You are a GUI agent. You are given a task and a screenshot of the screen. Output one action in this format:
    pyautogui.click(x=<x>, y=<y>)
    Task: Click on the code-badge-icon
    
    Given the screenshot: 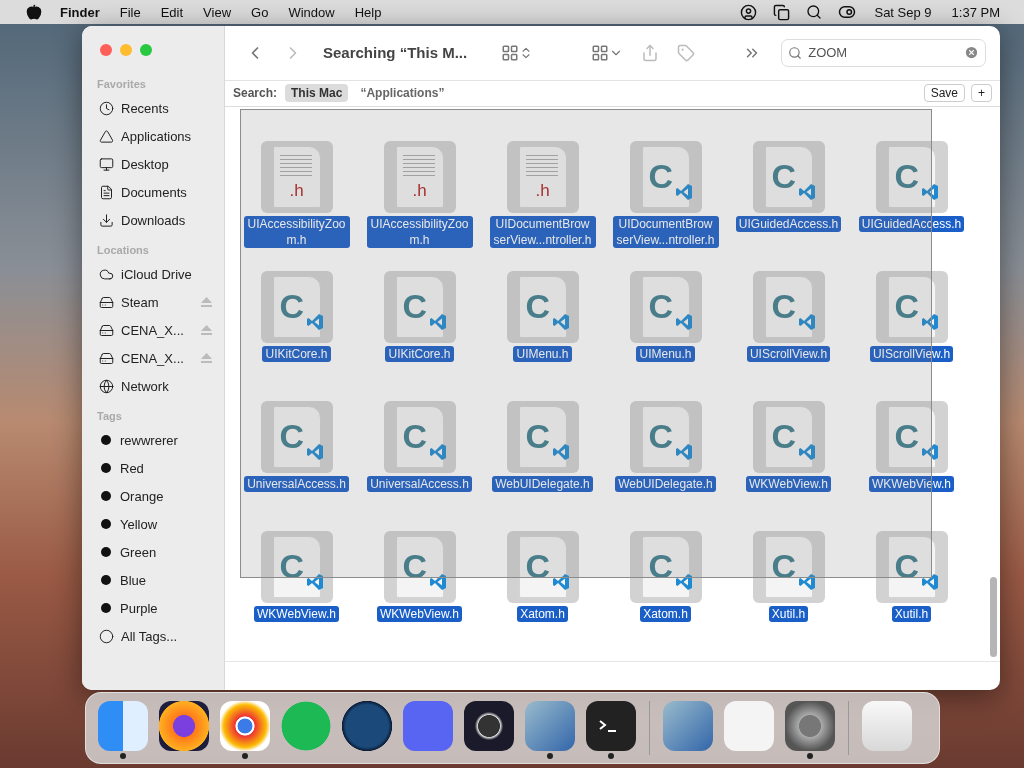 What is the action you would take?
    pyautogui.click(x=806, y=192)
    